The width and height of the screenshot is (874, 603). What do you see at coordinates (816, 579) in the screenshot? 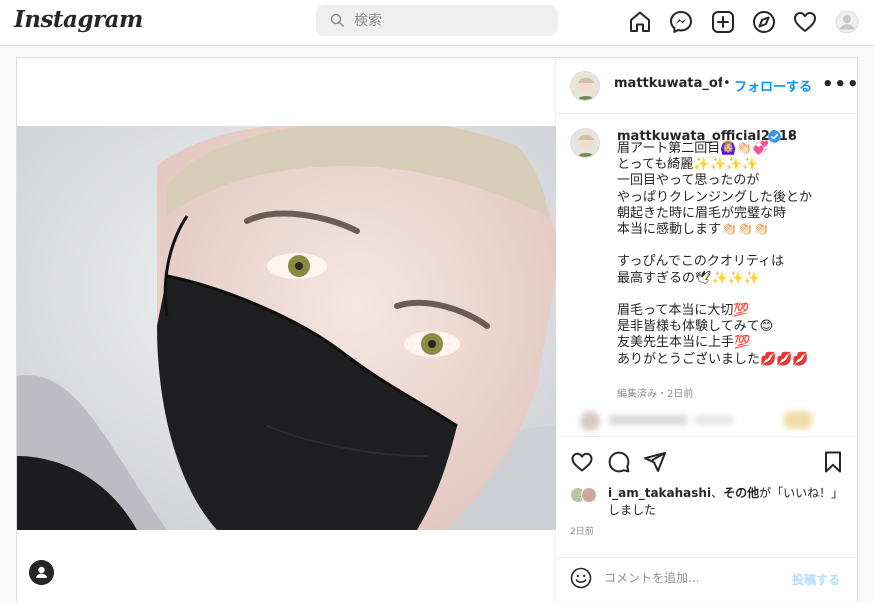
I see `post-comment-button: 投稿する` at bounding box center [816, 579].